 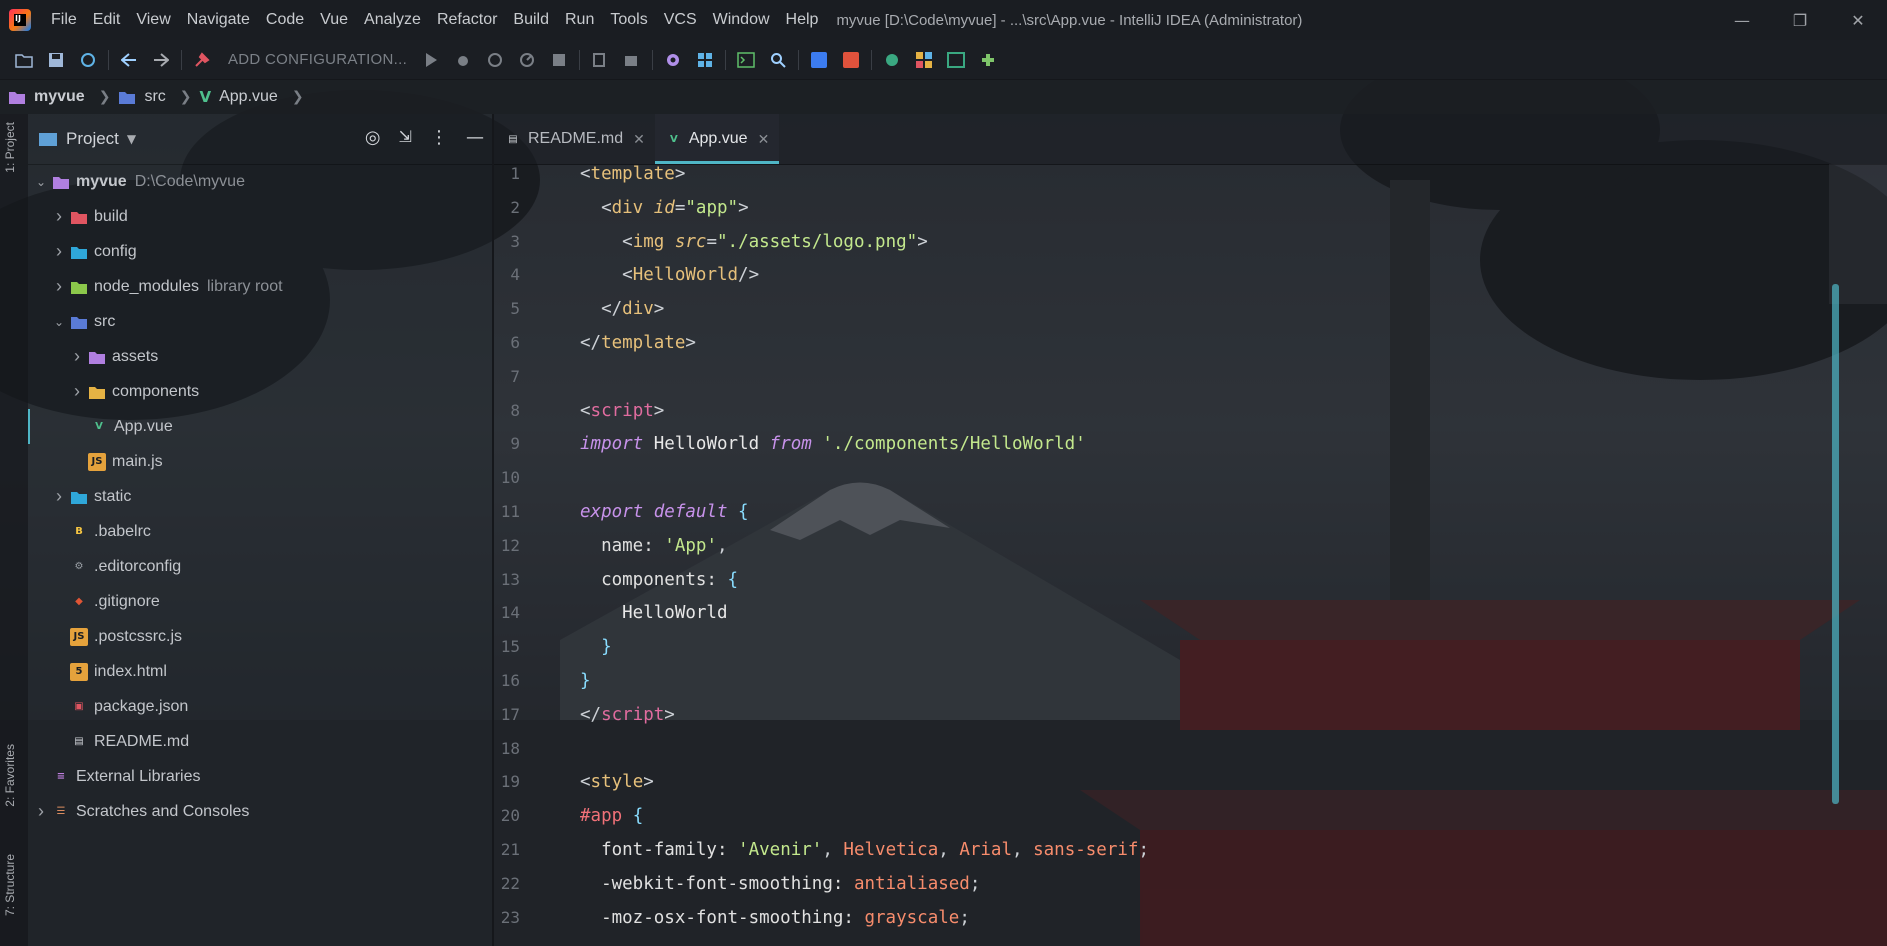 What do you see at coordinates (559, 60) in the screenshot?
I see `stop-icon` at bounding box center [559, 60].